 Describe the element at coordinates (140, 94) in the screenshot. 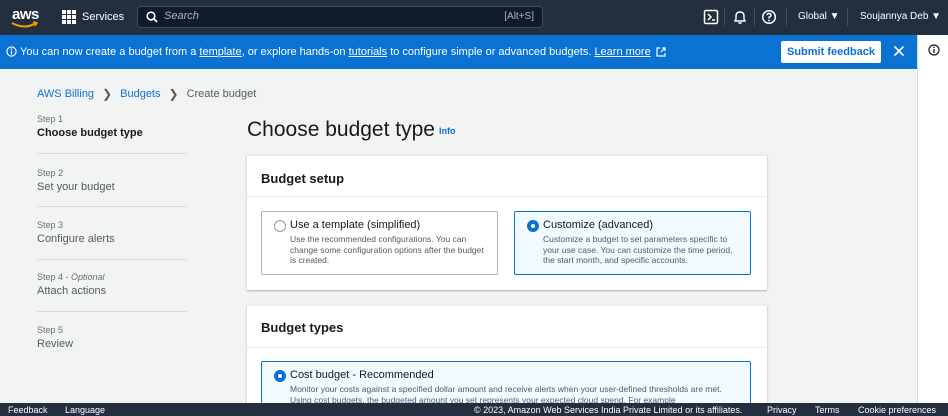

I see `breadcrumb-budgets: Budgets` at that location.